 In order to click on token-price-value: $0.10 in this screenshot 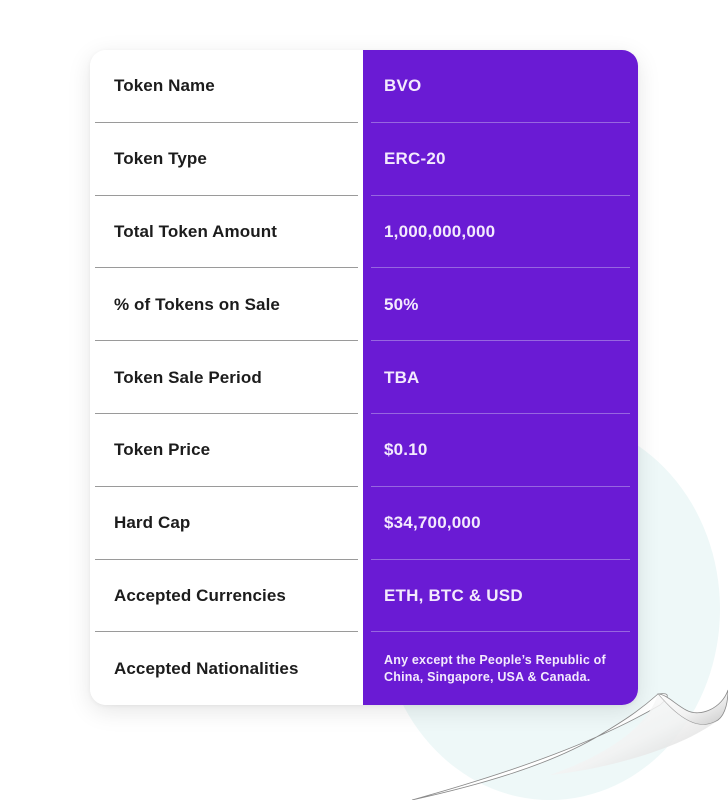, I will do `click(406, 450)`.